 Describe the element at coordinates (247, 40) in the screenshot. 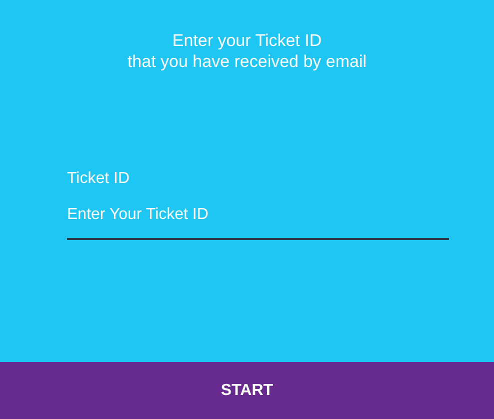

I see `heading-text: Enter your Ticket ID` at that location.